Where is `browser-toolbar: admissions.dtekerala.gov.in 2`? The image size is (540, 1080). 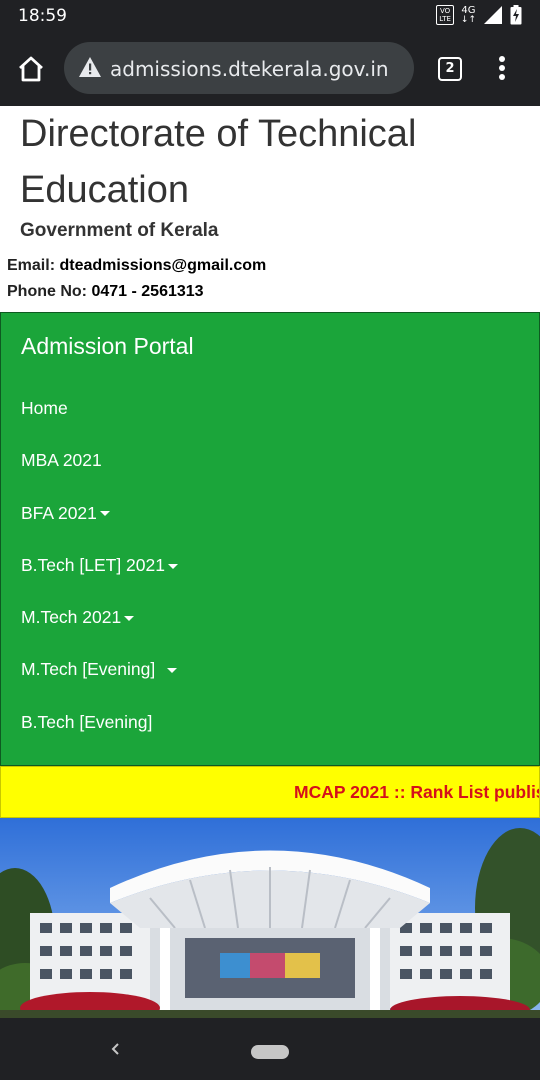 browser-toolbar: admissions.dtekerala.gov.in 2 is located at coordinates (270, 69).